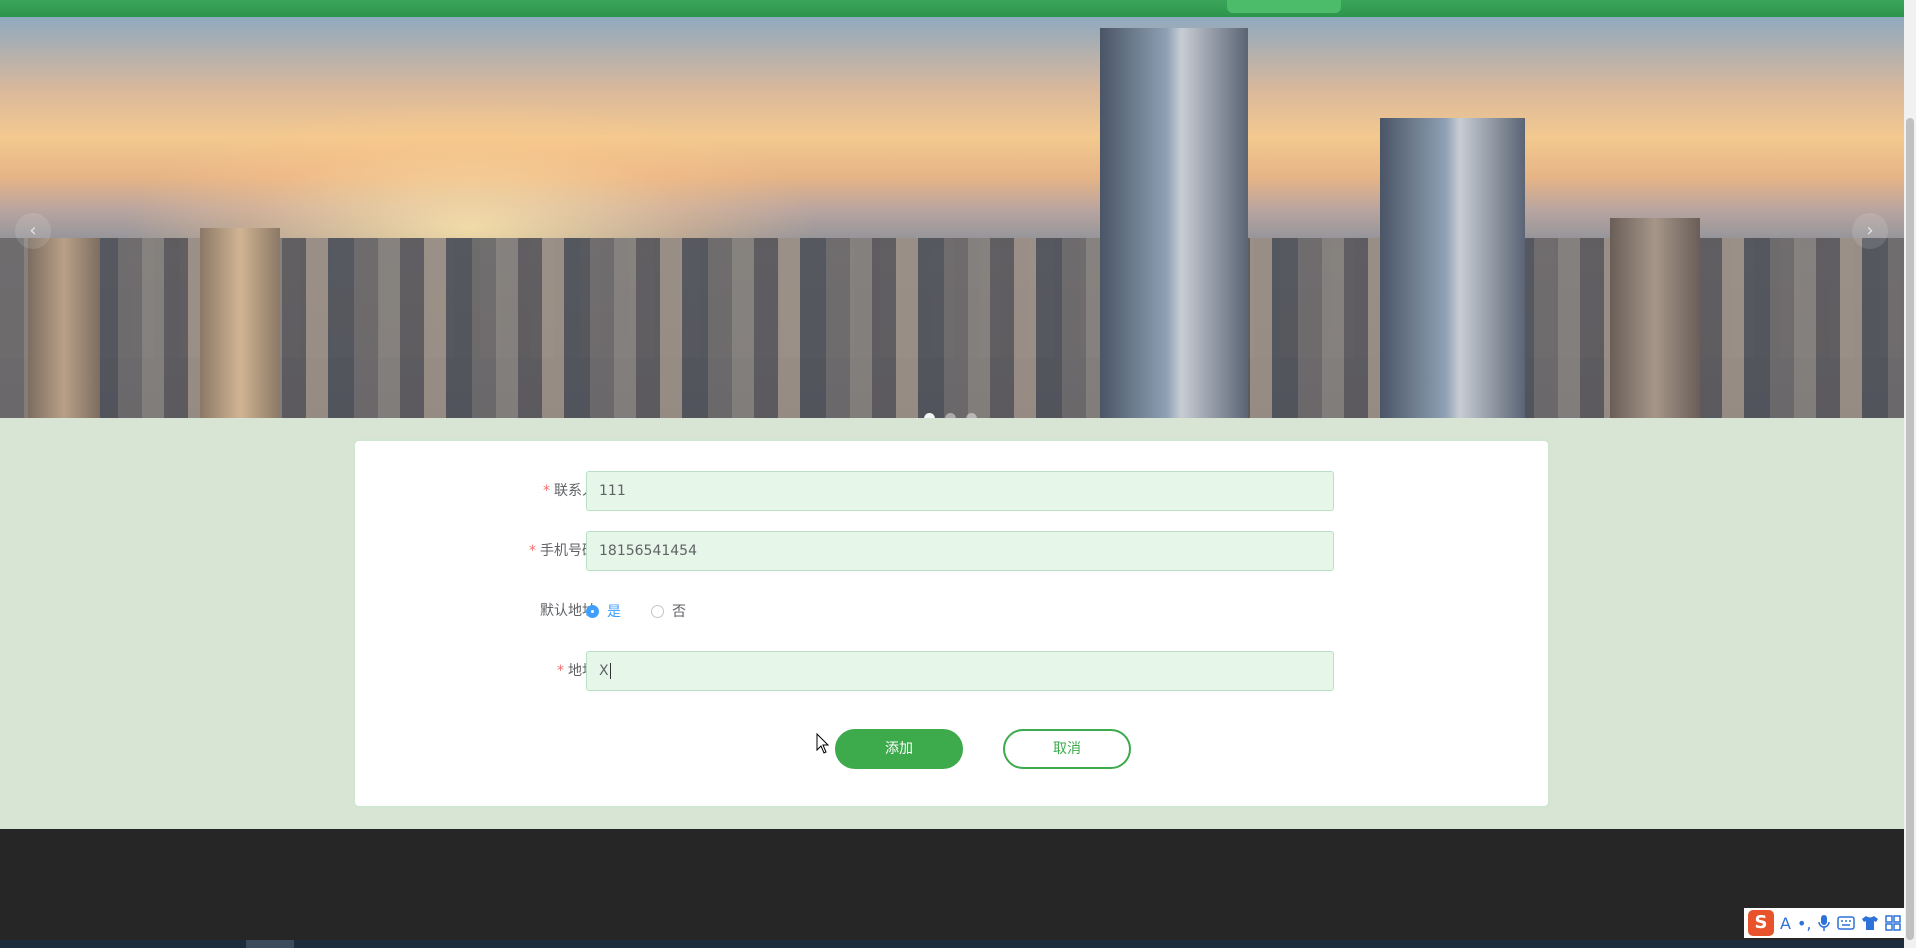 This screenshot has width=1916, height=948. Describe the element at coordinates (1785, 923) in the screenshot. I see `ime-mode-icon: A` at that location.